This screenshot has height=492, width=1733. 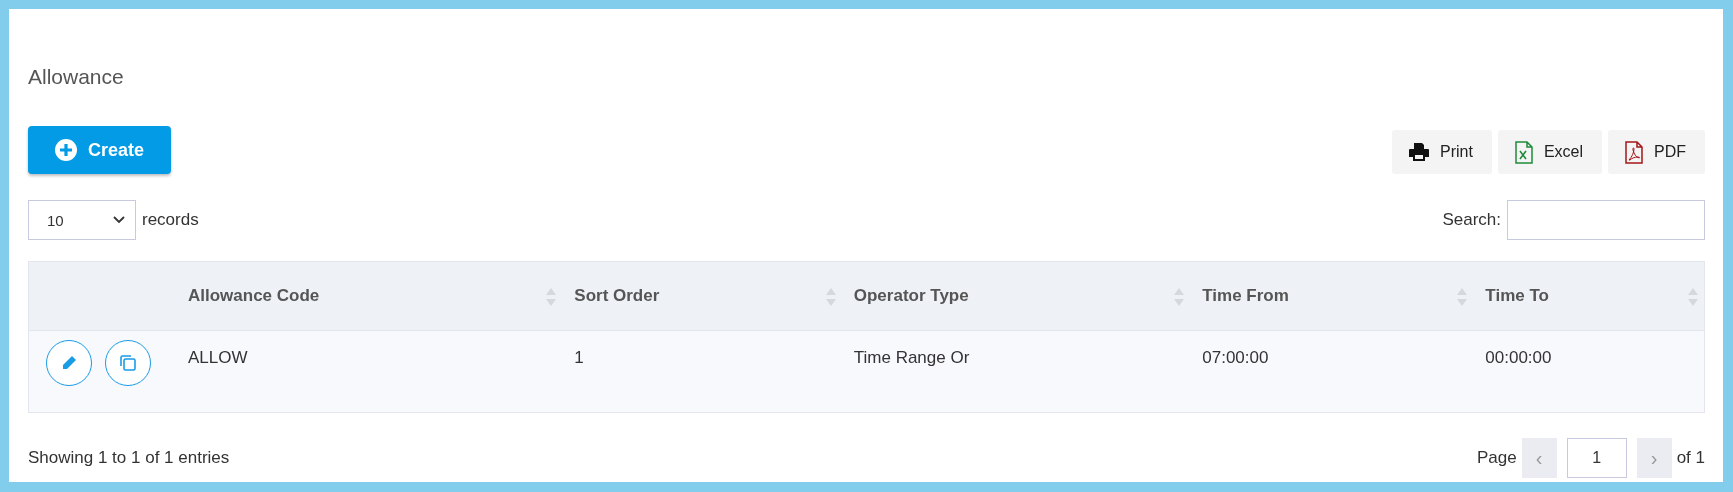 What do you see at coordinates (66, 150) in the screenshot?
I see `plus-circle-icon` at bounding box center [66, 150].